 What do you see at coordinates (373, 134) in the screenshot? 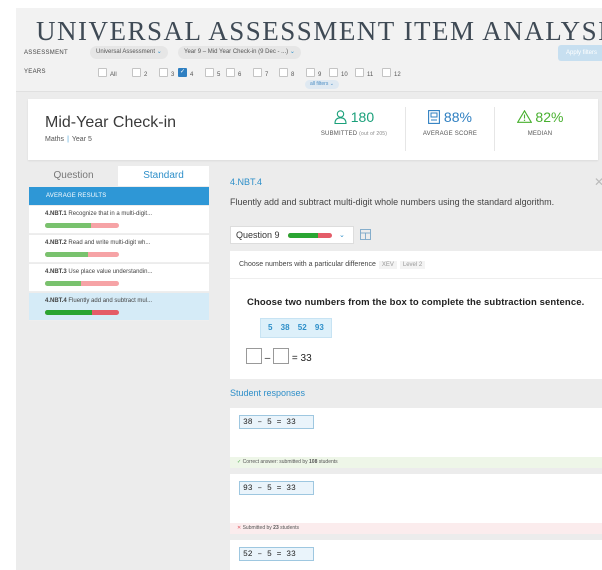
I see `submitted-sub: (out of 205)` at bounding box center [373, 134].